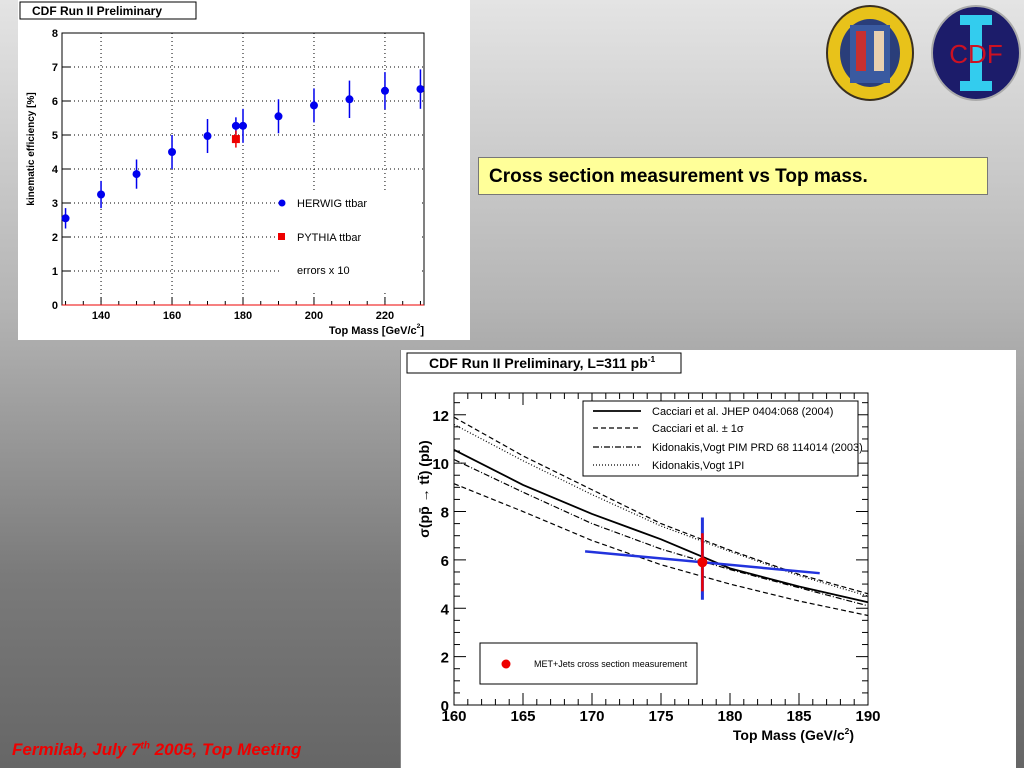 This screenshot has width=1024, height=768. What do you see at coordinates (329, 238) in the screenshot?
I see `legend-pythia-label: PYTHIA ttbar` at bounding box center [329, 238].